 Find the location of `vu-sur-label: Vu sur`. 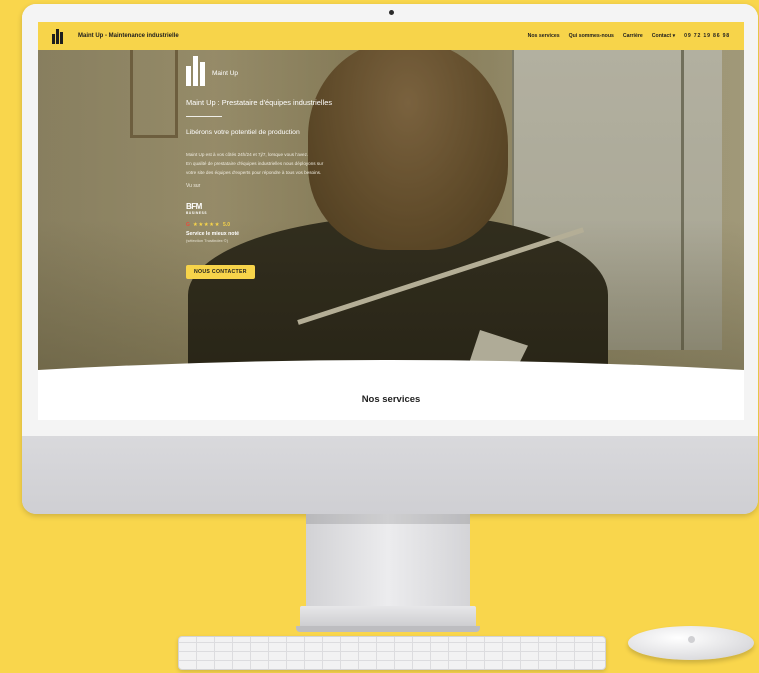

vu-sur-label: Vu sur is located at coordinates (193, 186).